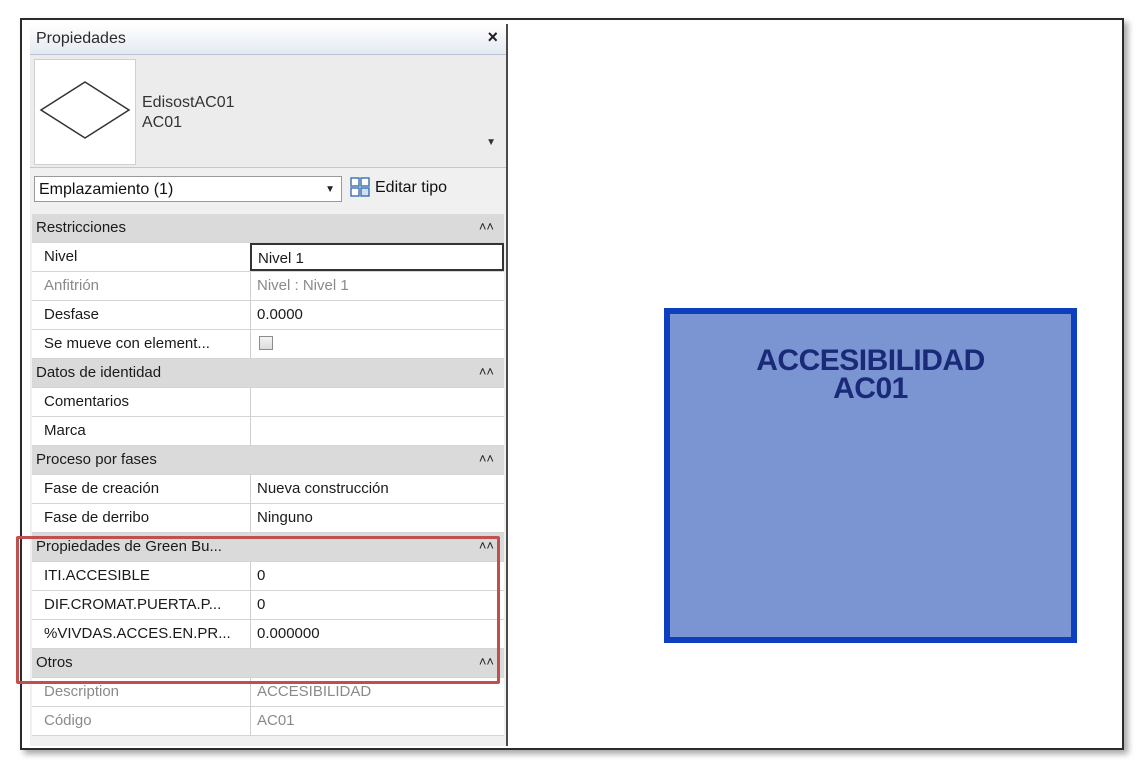 The height and width of the screenshot is (760, 1137). What do you see at coordinates (102, 488) in the screenshot?
I see `prop-label: Fase de creación` at bounding box center [102, 488].